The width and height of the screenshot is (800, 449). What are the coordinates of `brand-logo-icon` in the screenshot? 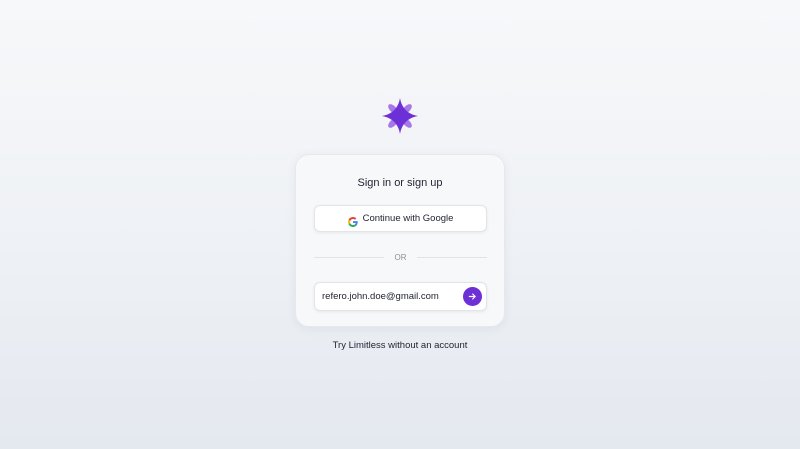 It's located at (400, 116).